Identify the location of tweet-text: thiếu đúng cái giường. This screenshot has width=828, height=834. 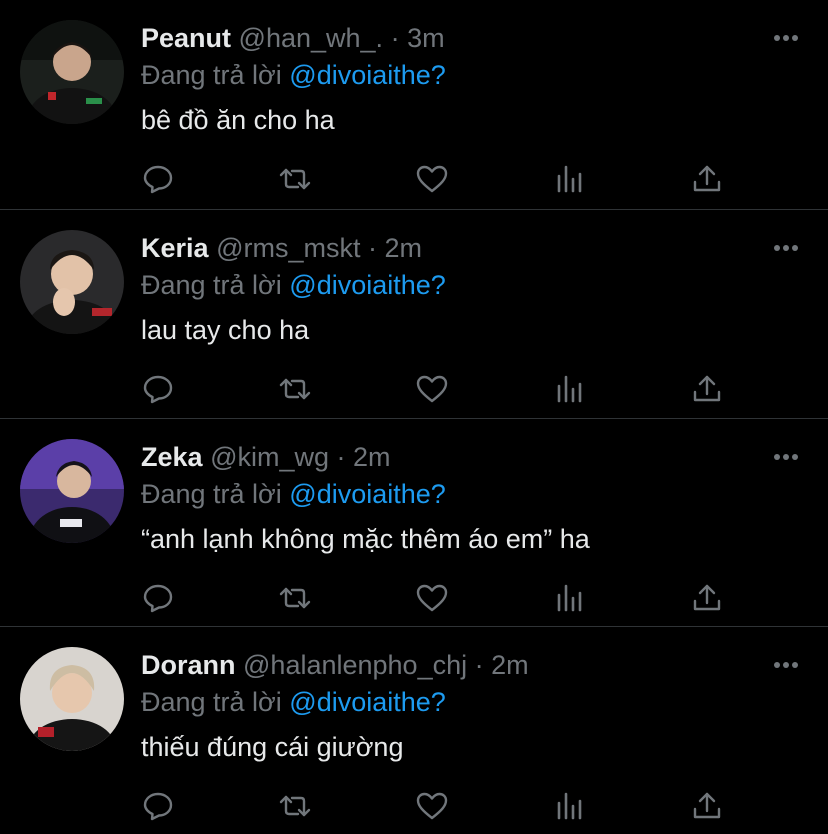
(272, 747).